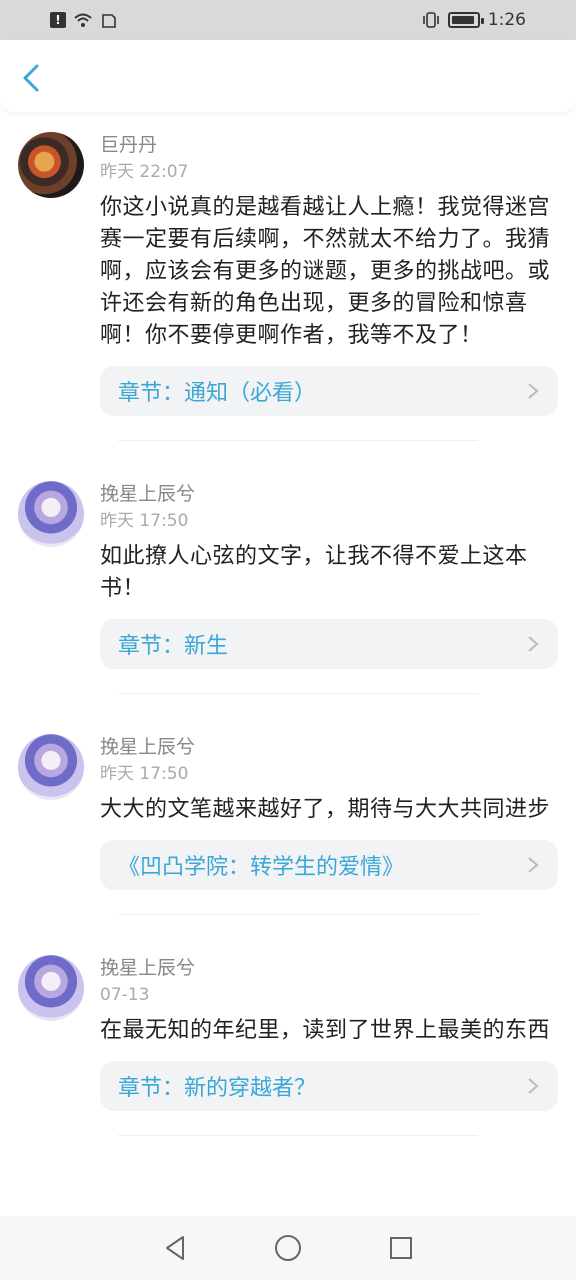 The height and width of the screenshot is (1280, 576). Describe the element at coordinates (329, 145) in the screenshot. I see `comment-username: 巨丹丹` at that location.